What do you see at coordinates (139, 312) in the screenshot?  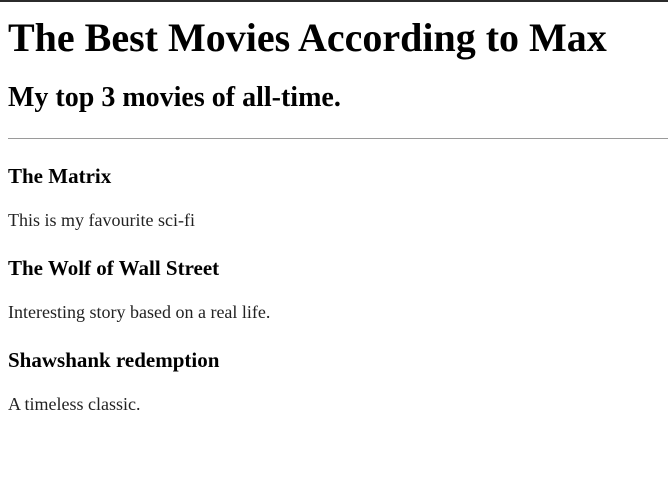 I see `movie-description: Interesting story based on a real life.` at bounding box center [139, 312].